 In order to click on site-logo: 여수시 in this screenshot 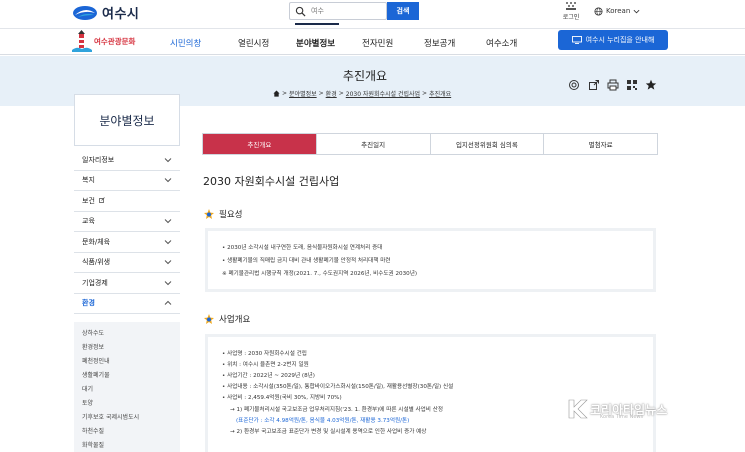, I will do `click(105, 12)`.